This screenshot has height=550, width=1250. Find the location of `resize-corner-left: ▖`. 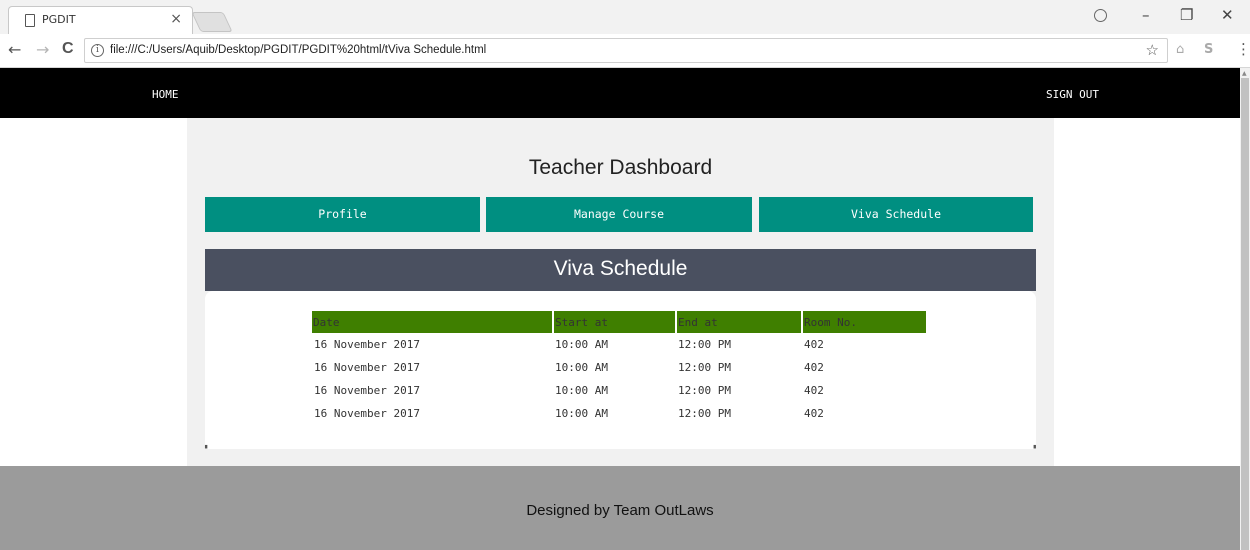

resize-corner-left: ▖ is located at coordinates (207, 445).